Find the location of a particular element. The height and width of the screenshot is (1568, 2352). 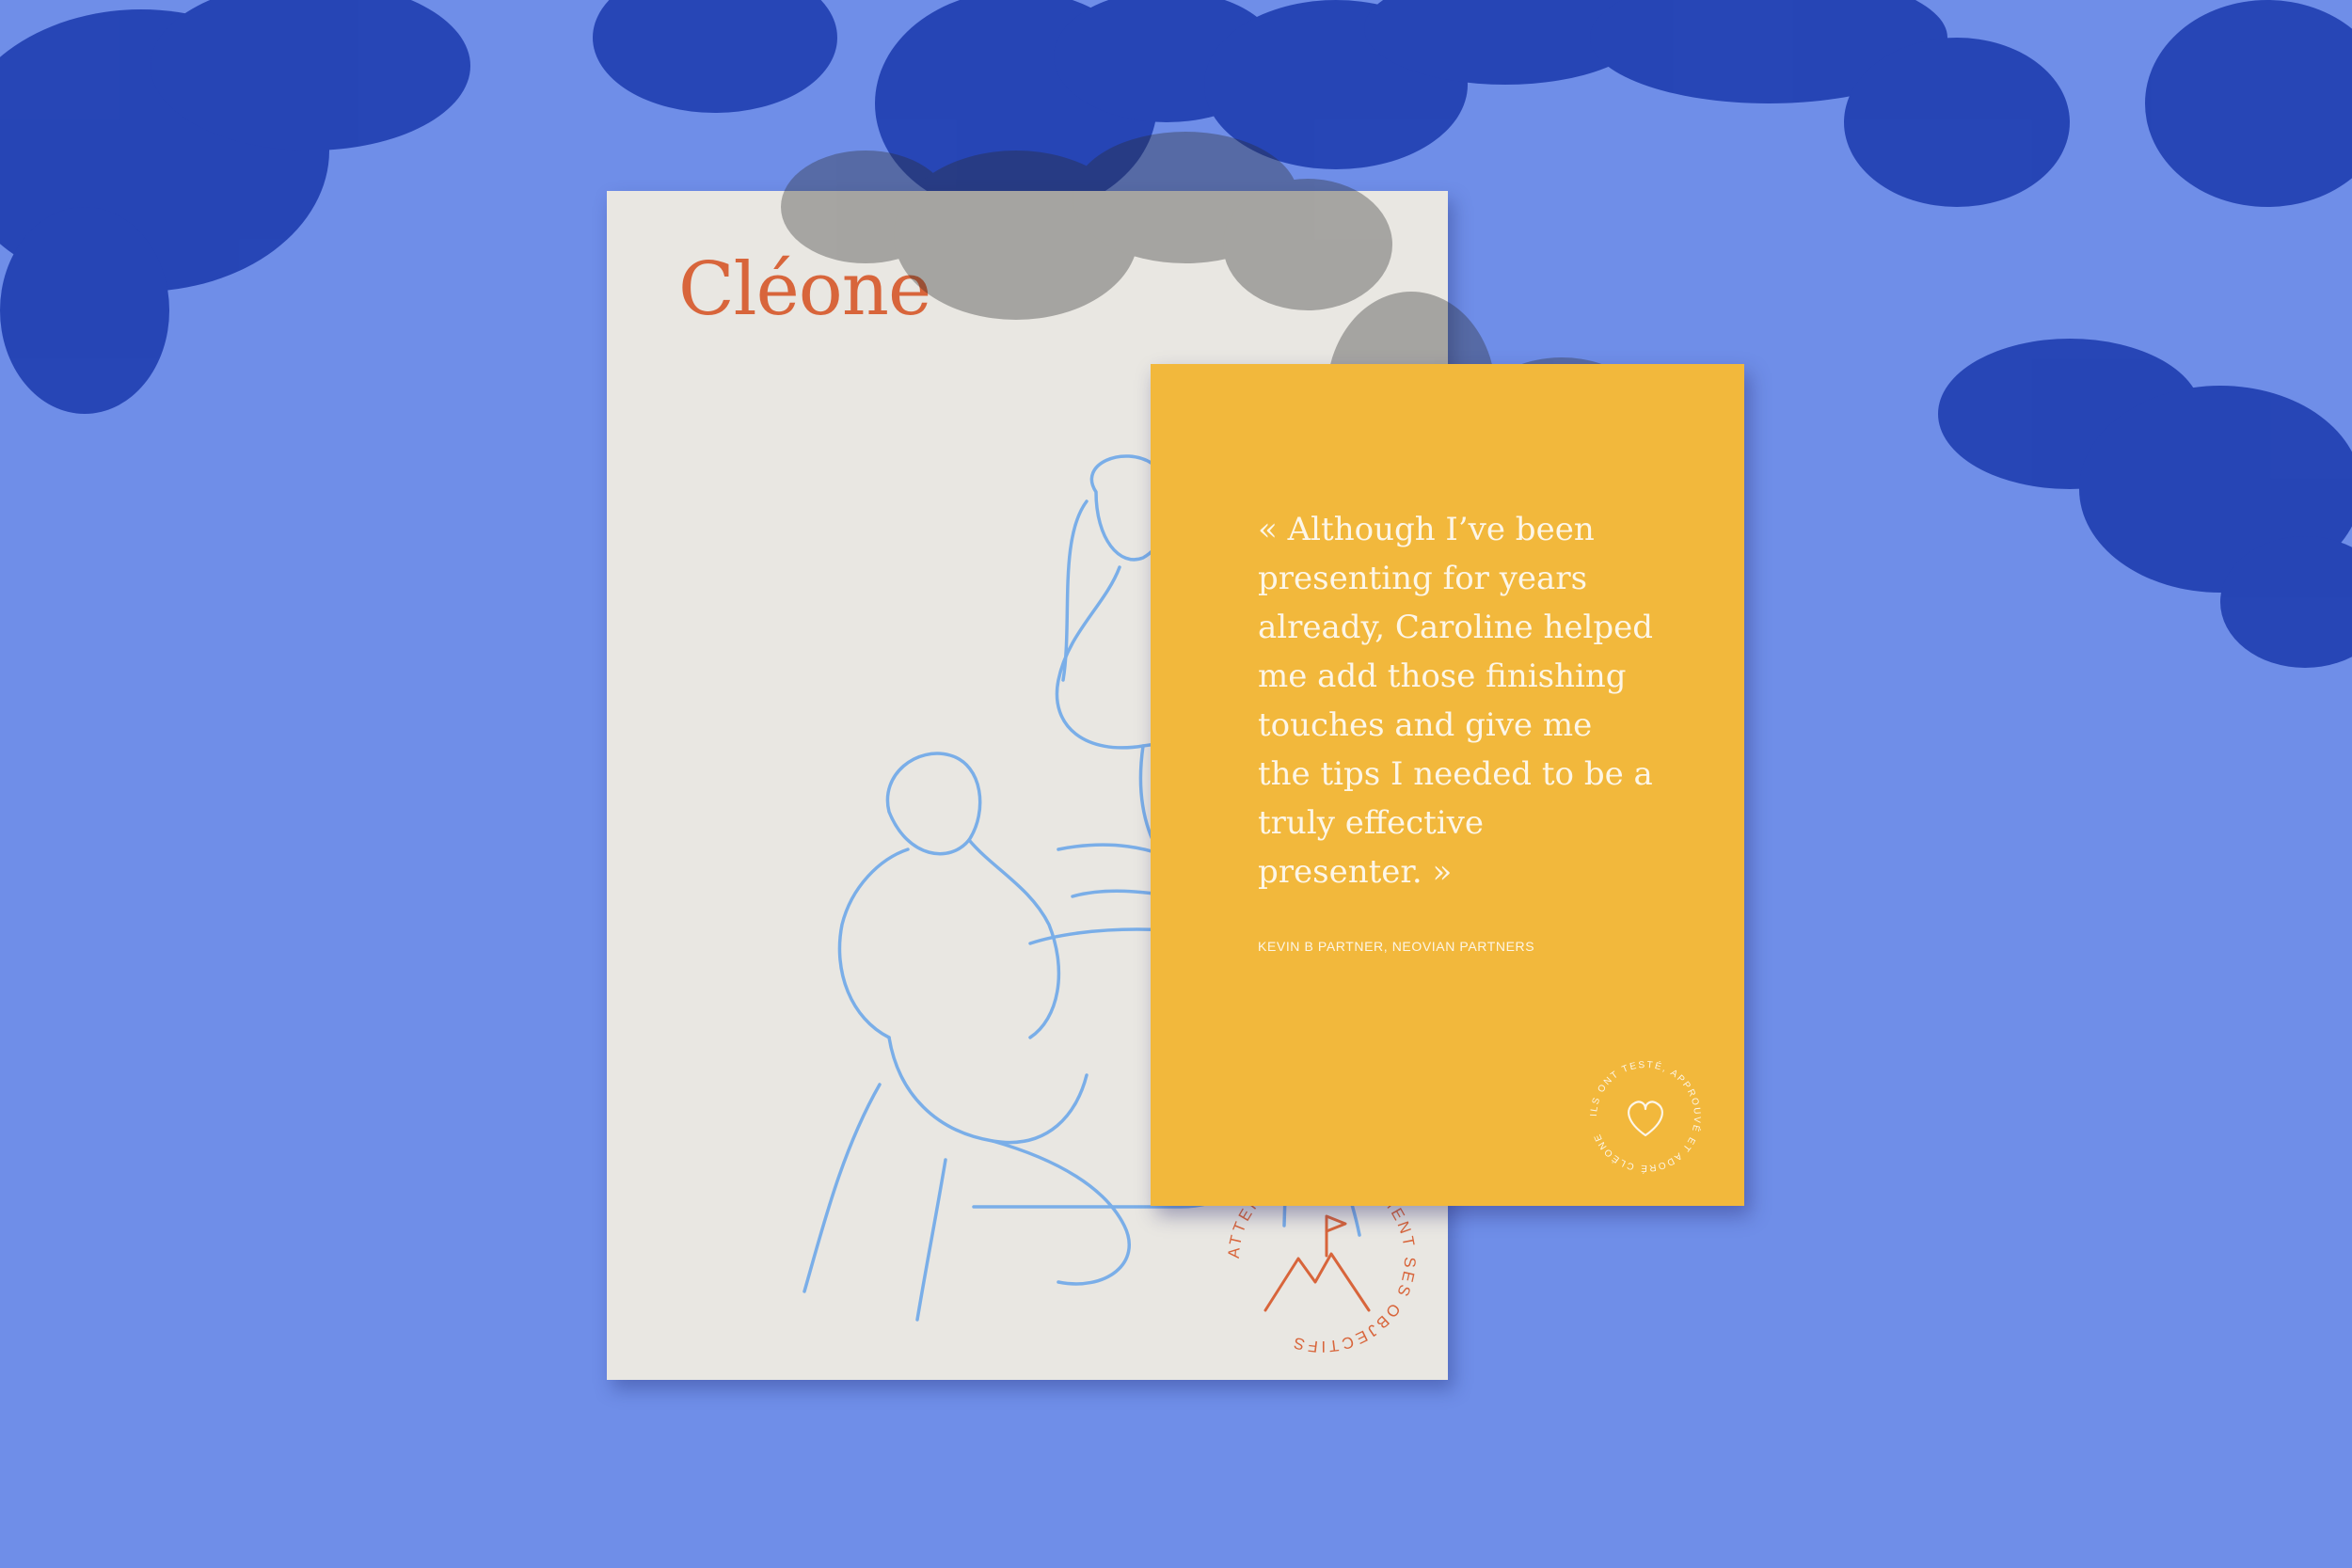

svg-text:ILS ONT TESTÉ, APPROUVÉ ET ADO: ILS ONT TESTÉ, APPROUVÉ ET ADORÉ CLÉONE is located at coordinates (1646, 1117).